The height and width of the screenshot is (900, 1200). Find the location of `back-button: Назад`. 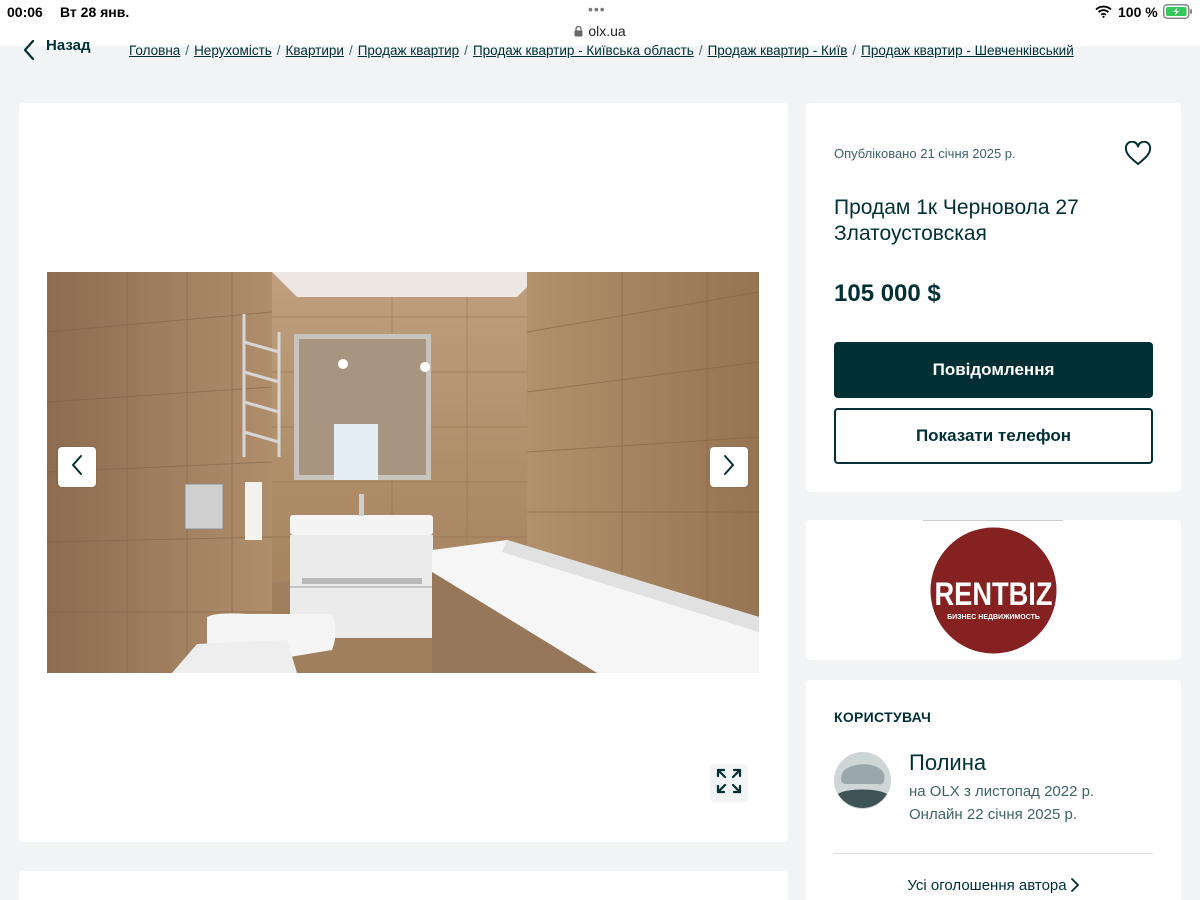

back-button: Назад is located at coordinates (56, 52).